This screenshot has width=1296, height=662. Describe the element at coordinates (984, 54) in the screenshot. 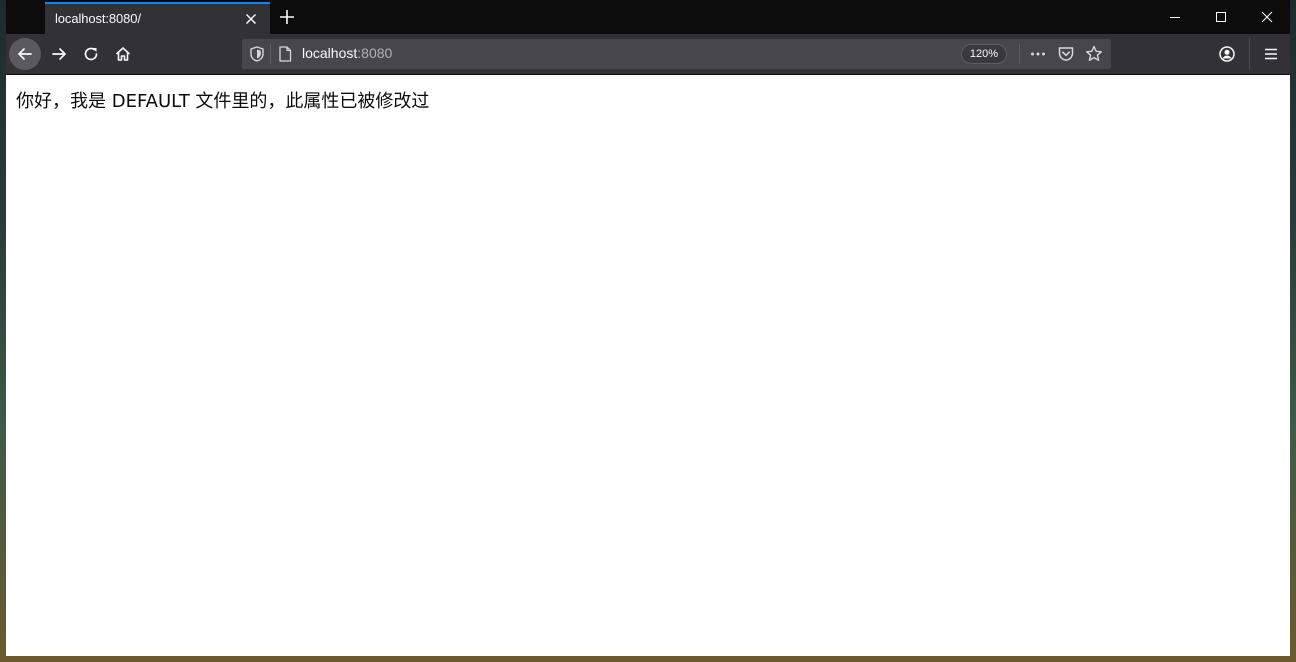

I see `zoom-level-badge: 120%` at that location.